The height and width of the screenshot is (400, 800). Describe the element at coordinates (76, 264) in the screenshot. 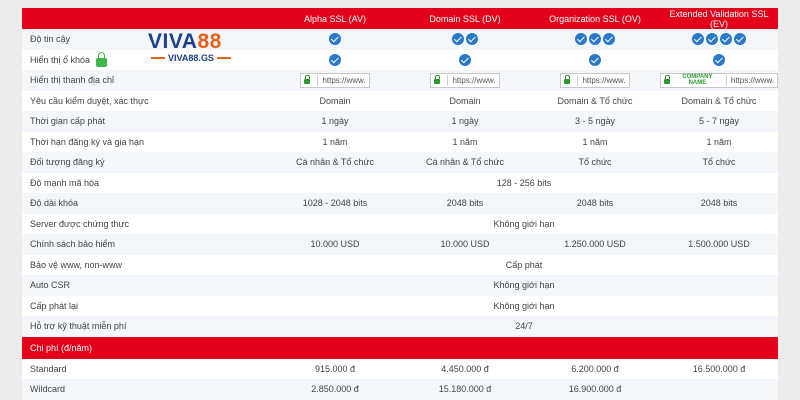

I see `row-label: Bảo vệ www, non-www` at that location.